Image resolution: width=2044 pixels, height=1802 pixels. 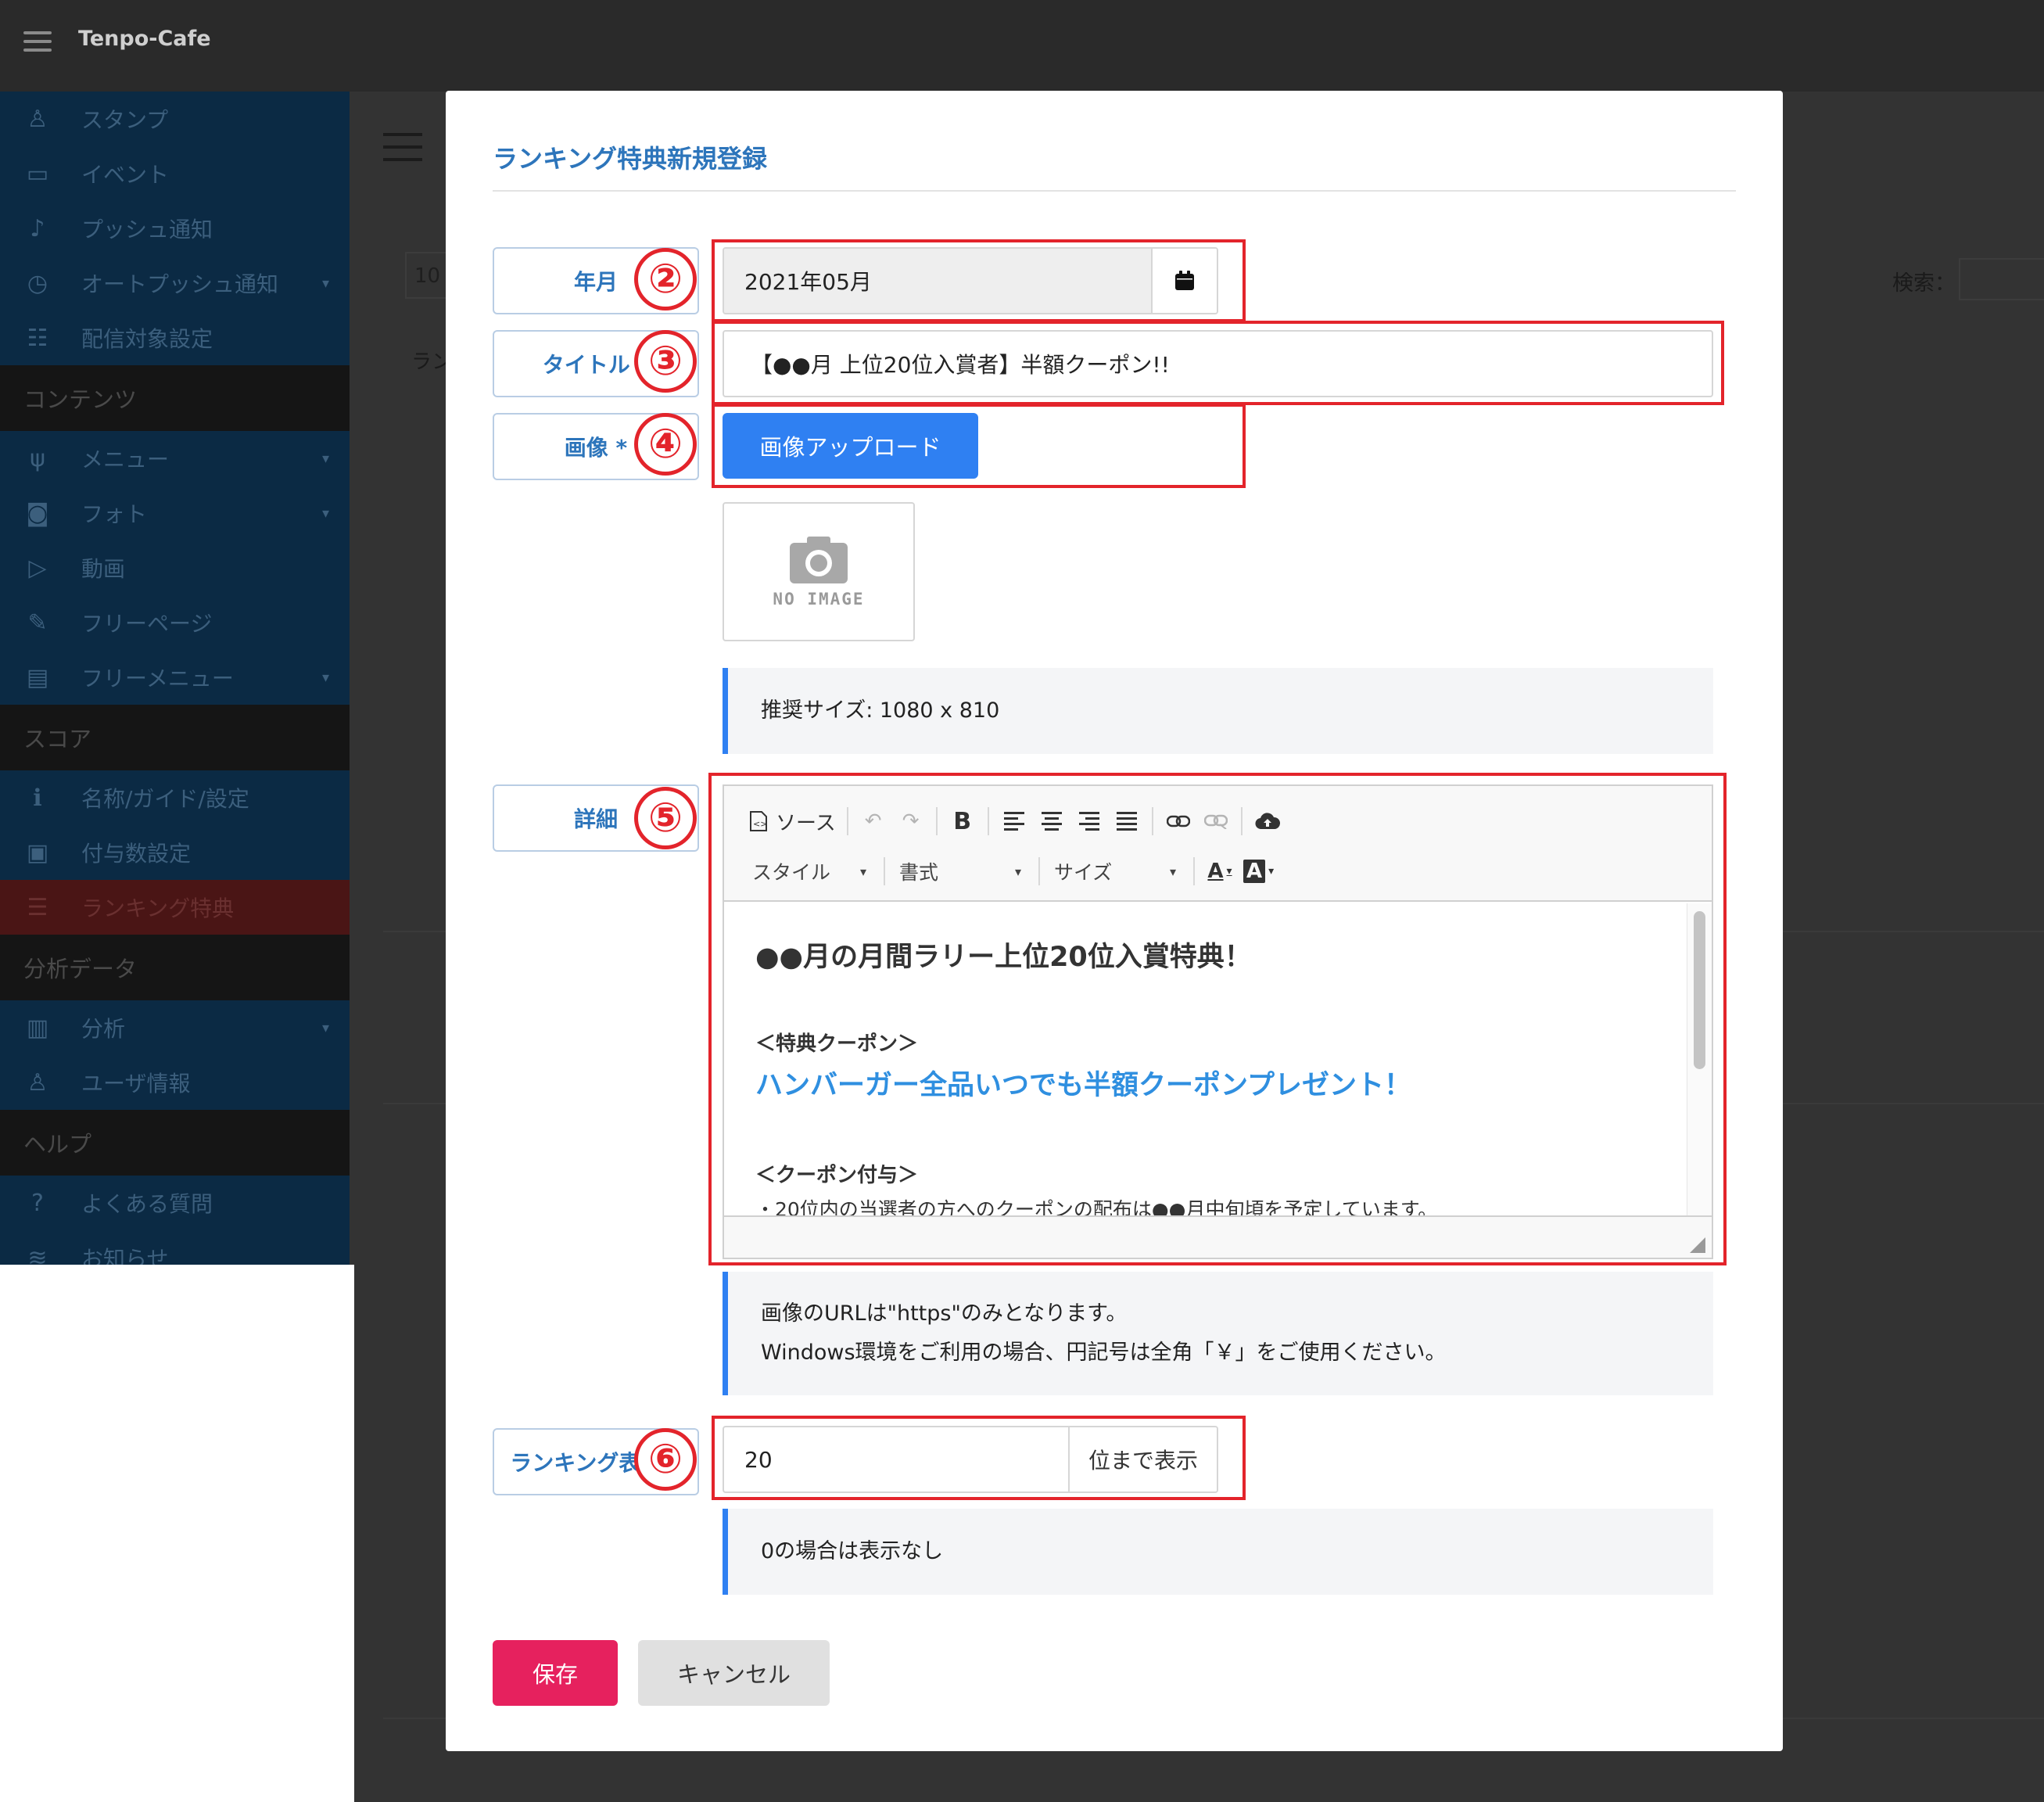 I want to click on sidebar-item: ▭ イベント, so click(x=175, y=174).